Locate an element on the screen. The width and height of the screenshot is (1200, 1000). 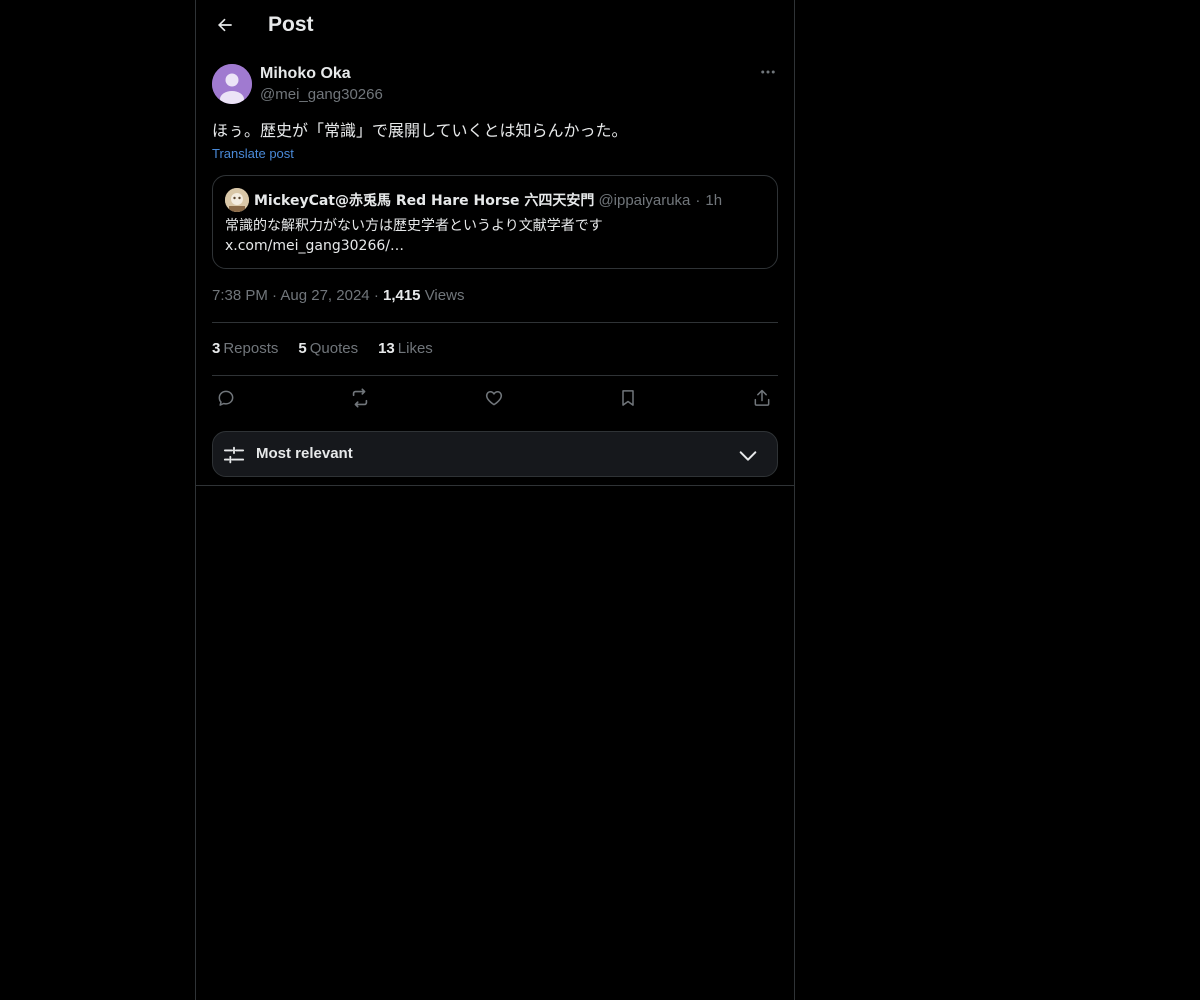
reply-sort-dropdown: Most relevant is located at coordinates (495, 454).